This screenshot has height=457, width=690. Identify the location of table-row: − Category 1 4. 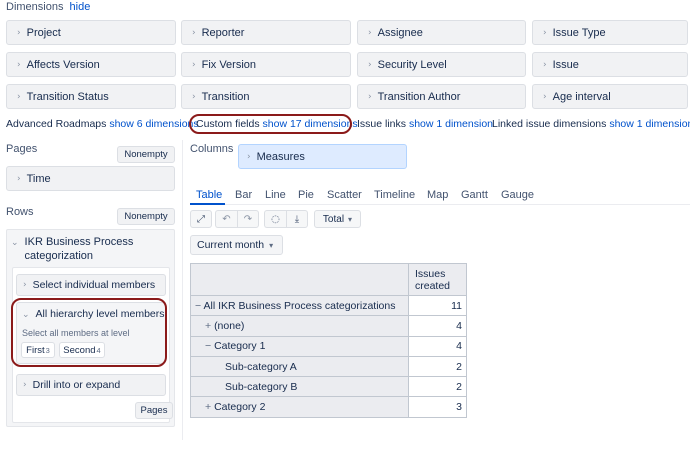
(328, 346).